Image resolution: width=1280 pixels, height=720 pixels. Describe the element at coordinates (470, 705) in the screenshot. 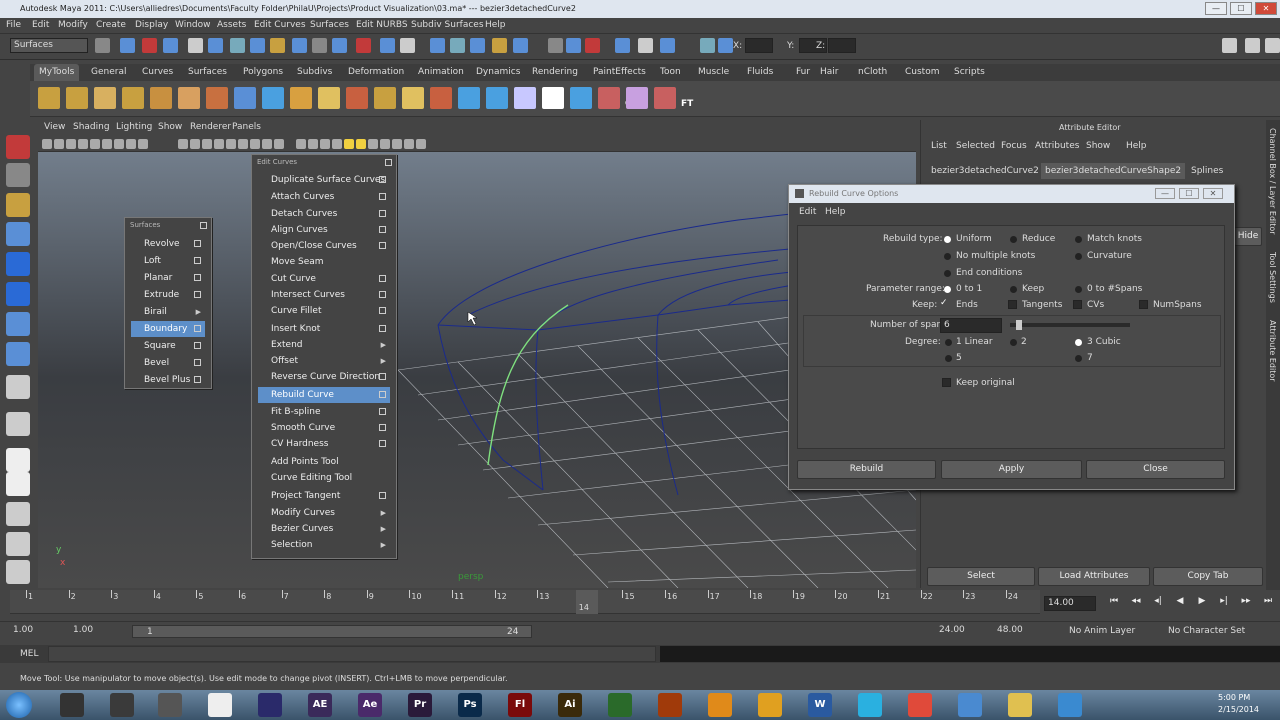

I see `taskbar-app-icon: Ps` at that location.